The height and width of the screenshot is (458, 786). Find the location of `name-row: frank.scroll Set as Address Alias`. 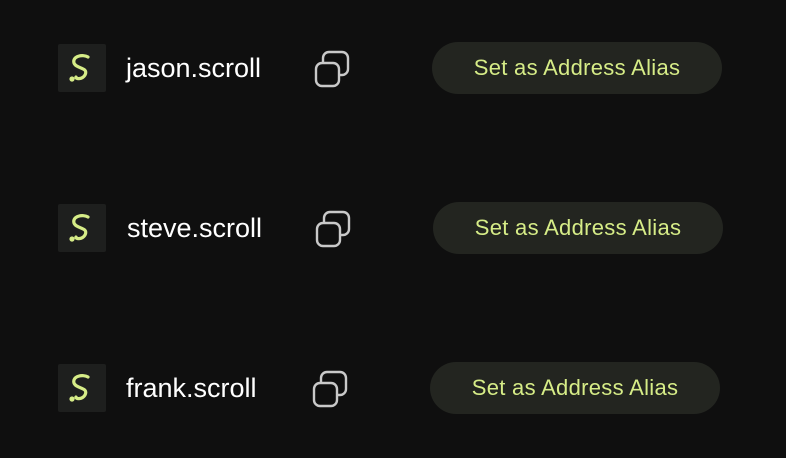

name-row: frank.scroll Set as Address Alias is located at coordinates (393, 388).